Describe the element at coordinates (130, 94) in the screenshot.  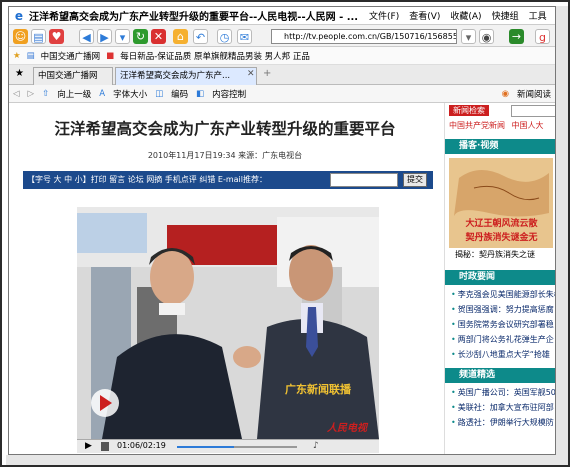
I see `font-size-button: 字体大小` at that location.